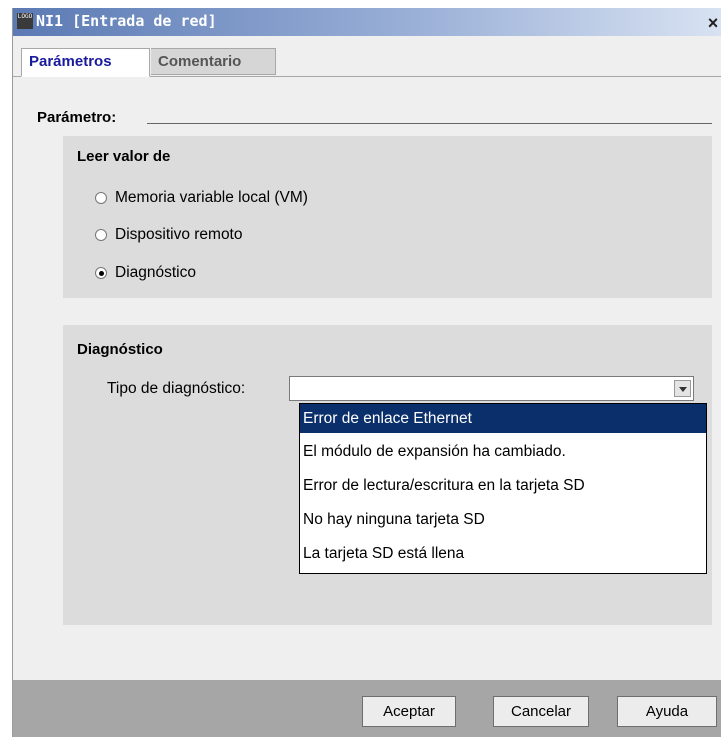  Describe the element at coordinates (541, 711) in the screenshot. I see `cancel-button: Cancelar` at that location.